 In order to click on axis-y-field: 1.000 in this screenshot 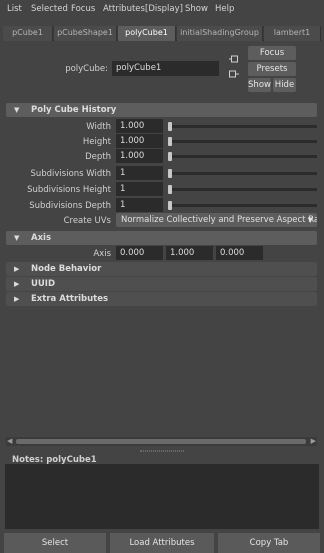, I will do `click(189, 253)`.